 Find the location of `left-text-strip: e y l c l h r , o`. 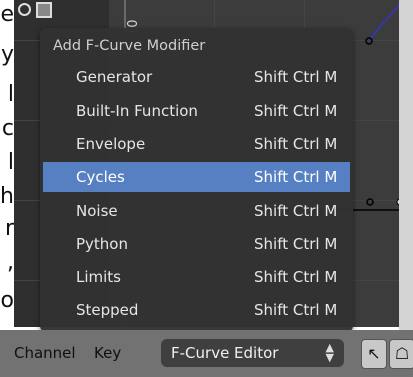

left-text-strip: e y l c l h r , o is located at coordinates (7, 188).